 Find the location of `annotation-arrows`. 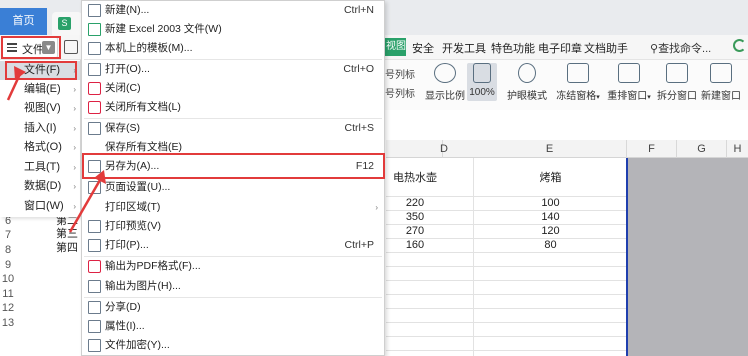

annotation-arrows is located at coordinates (56, 149).